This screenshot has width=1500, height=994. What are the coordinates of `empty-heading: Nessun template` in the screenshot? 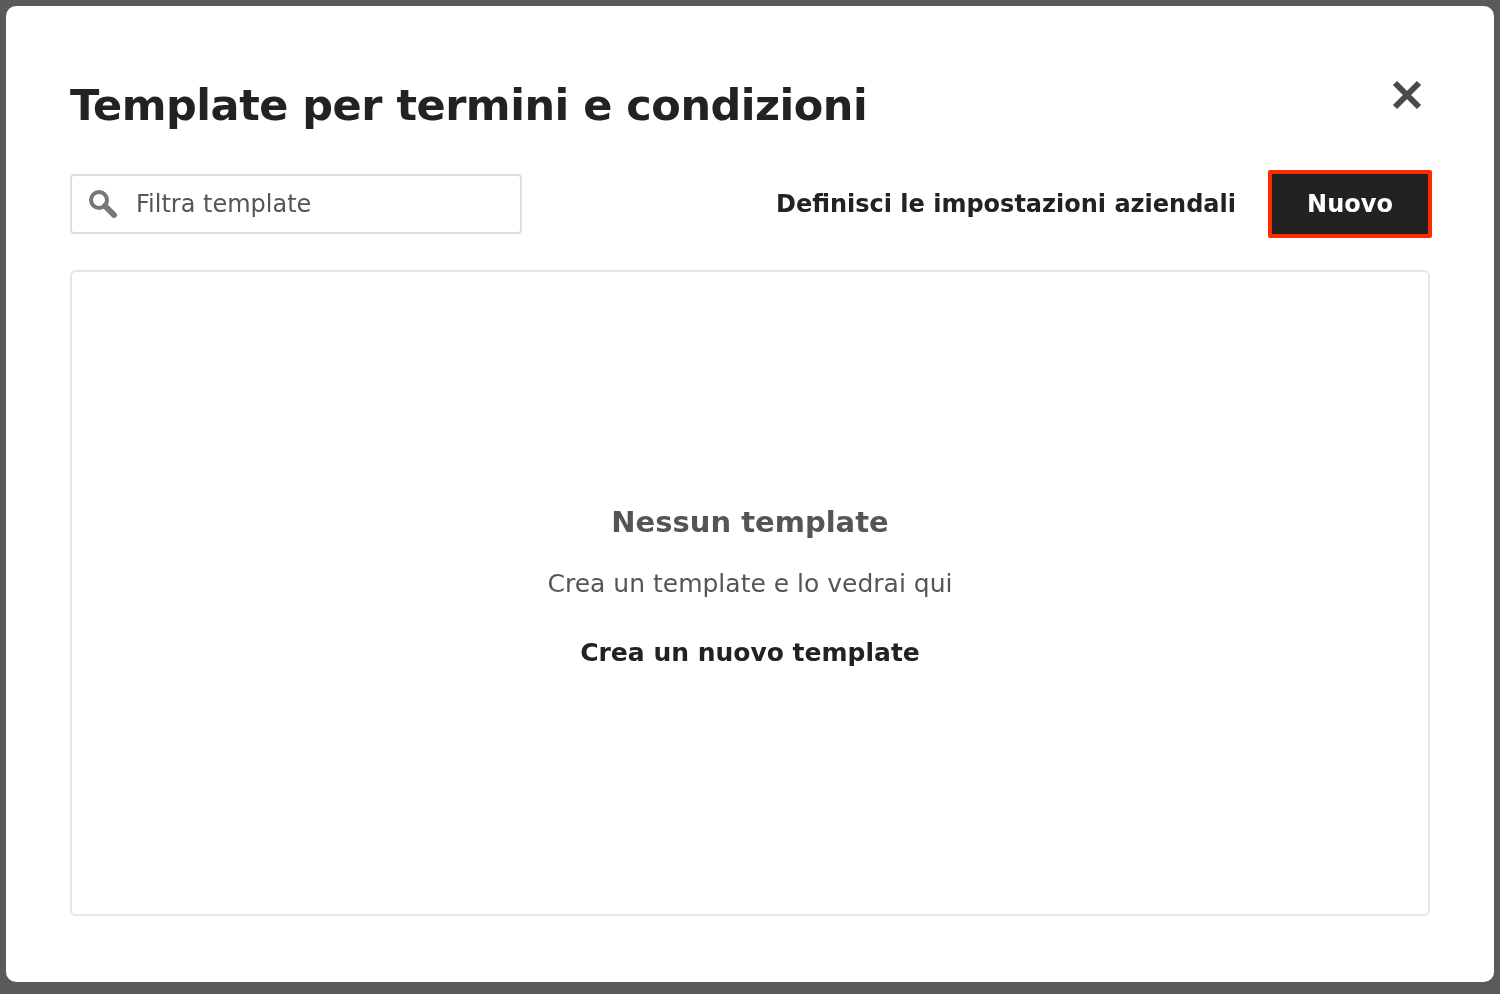 It's located at (750, 522).